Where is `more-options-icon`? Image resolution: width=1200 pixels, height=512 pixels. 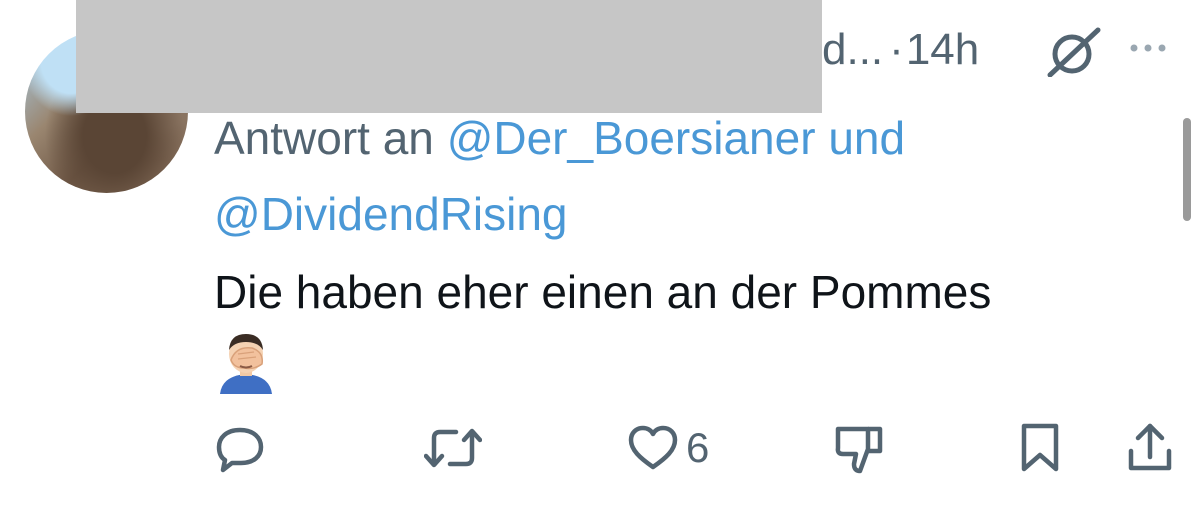 more-options-icon is located at coordinates (1148, 48).